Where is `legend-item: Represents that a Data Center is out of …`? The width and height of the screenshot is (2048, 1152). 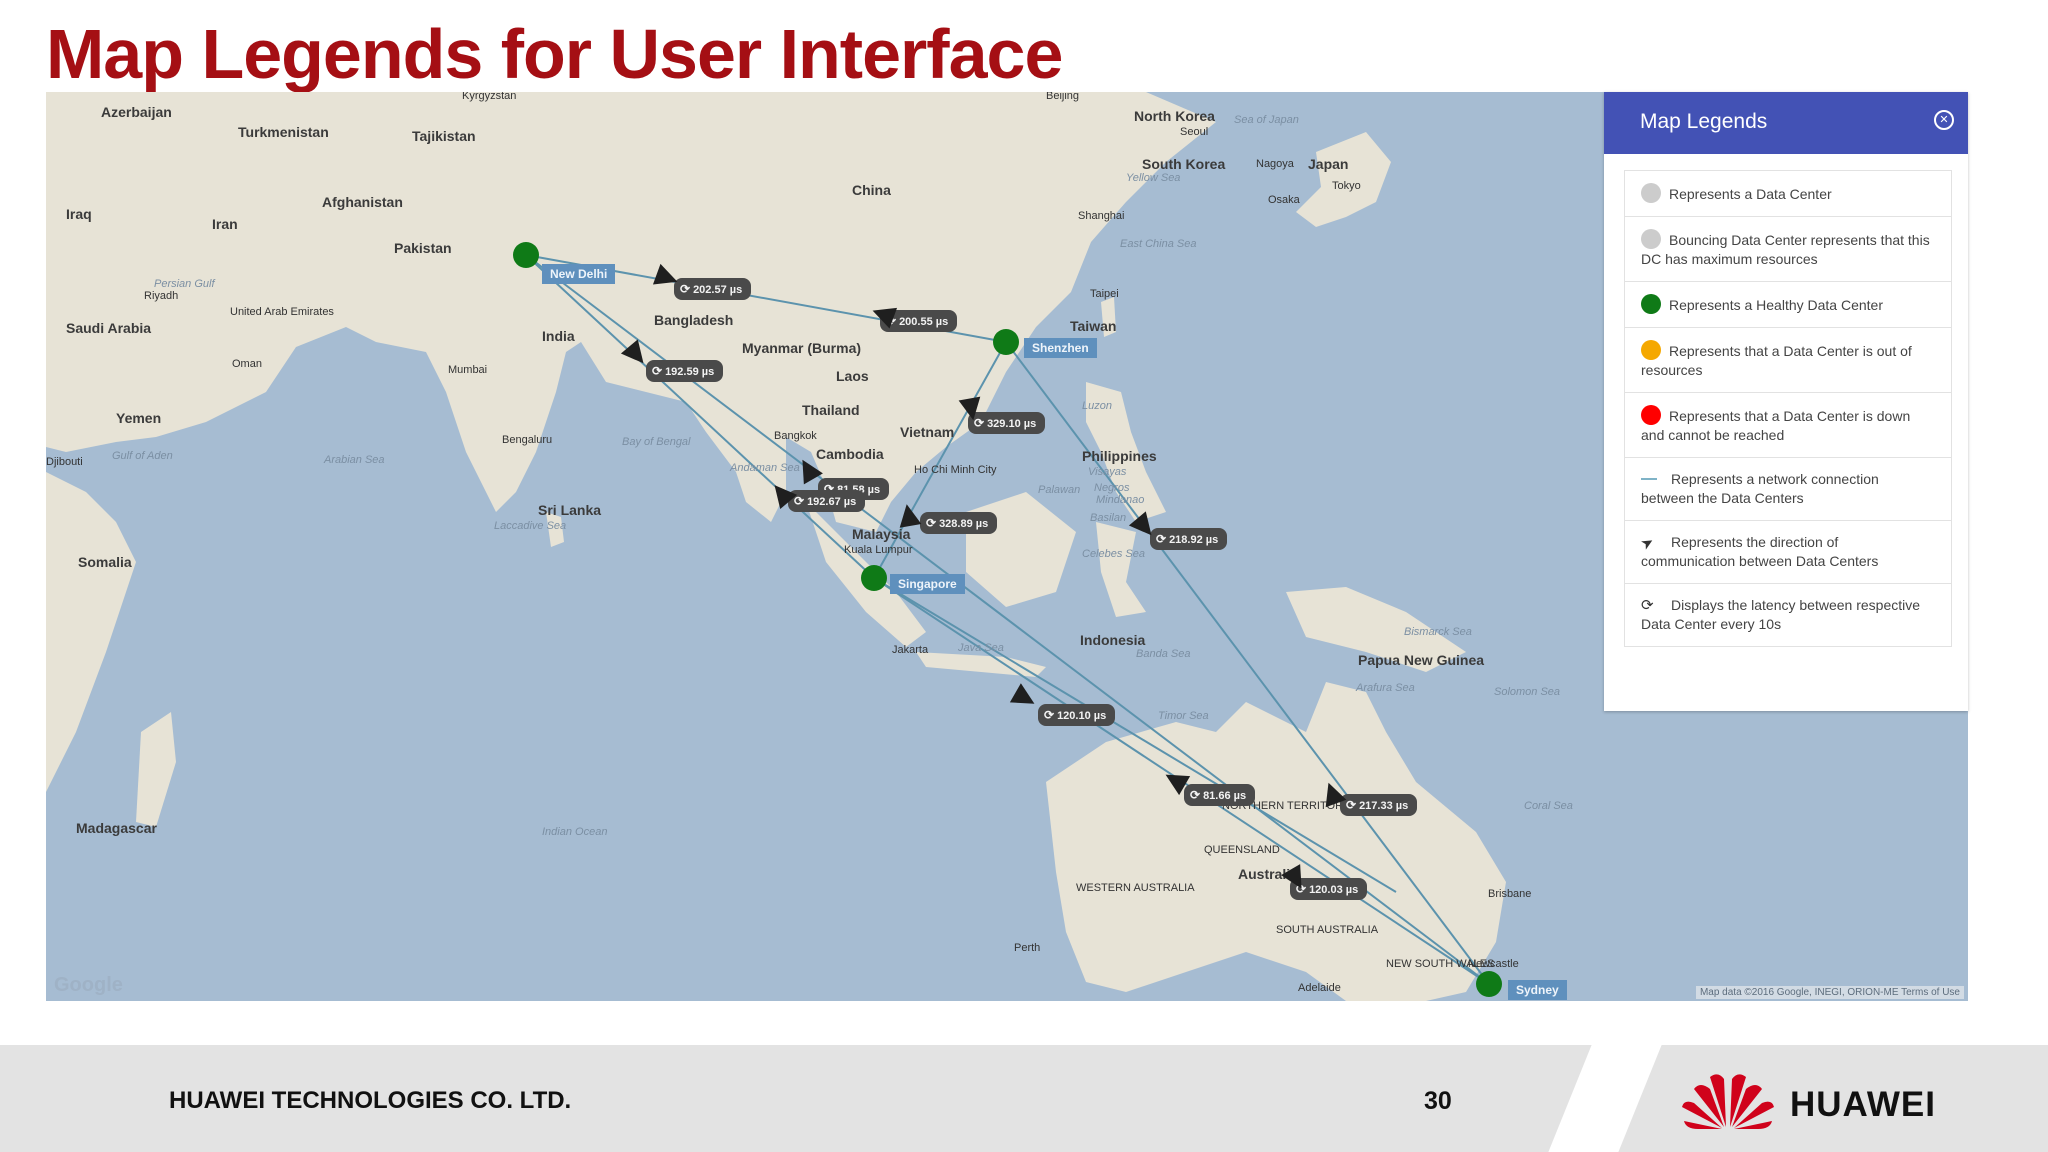
legend-item: Represents that a Data Center is out of … is located at coordinates (1788, 360).